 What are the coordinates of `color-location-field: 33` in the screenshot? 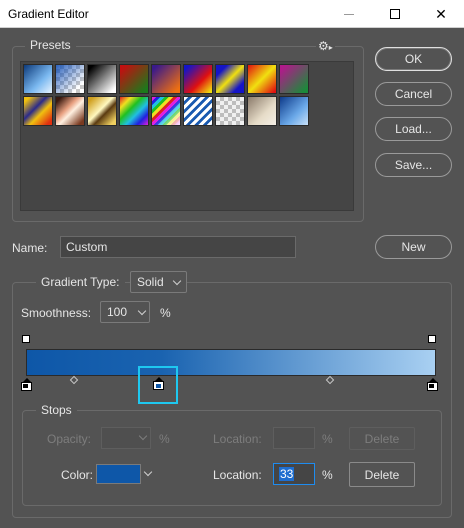 It's located at (294, 474).